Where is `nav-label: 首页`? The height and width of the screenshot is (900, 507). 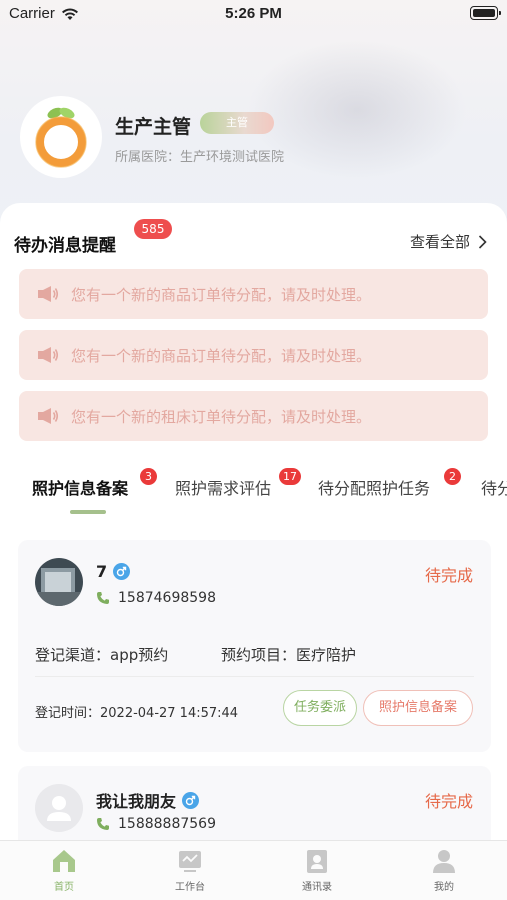
nav-label: 首页 is located at coordinates (64, 887).